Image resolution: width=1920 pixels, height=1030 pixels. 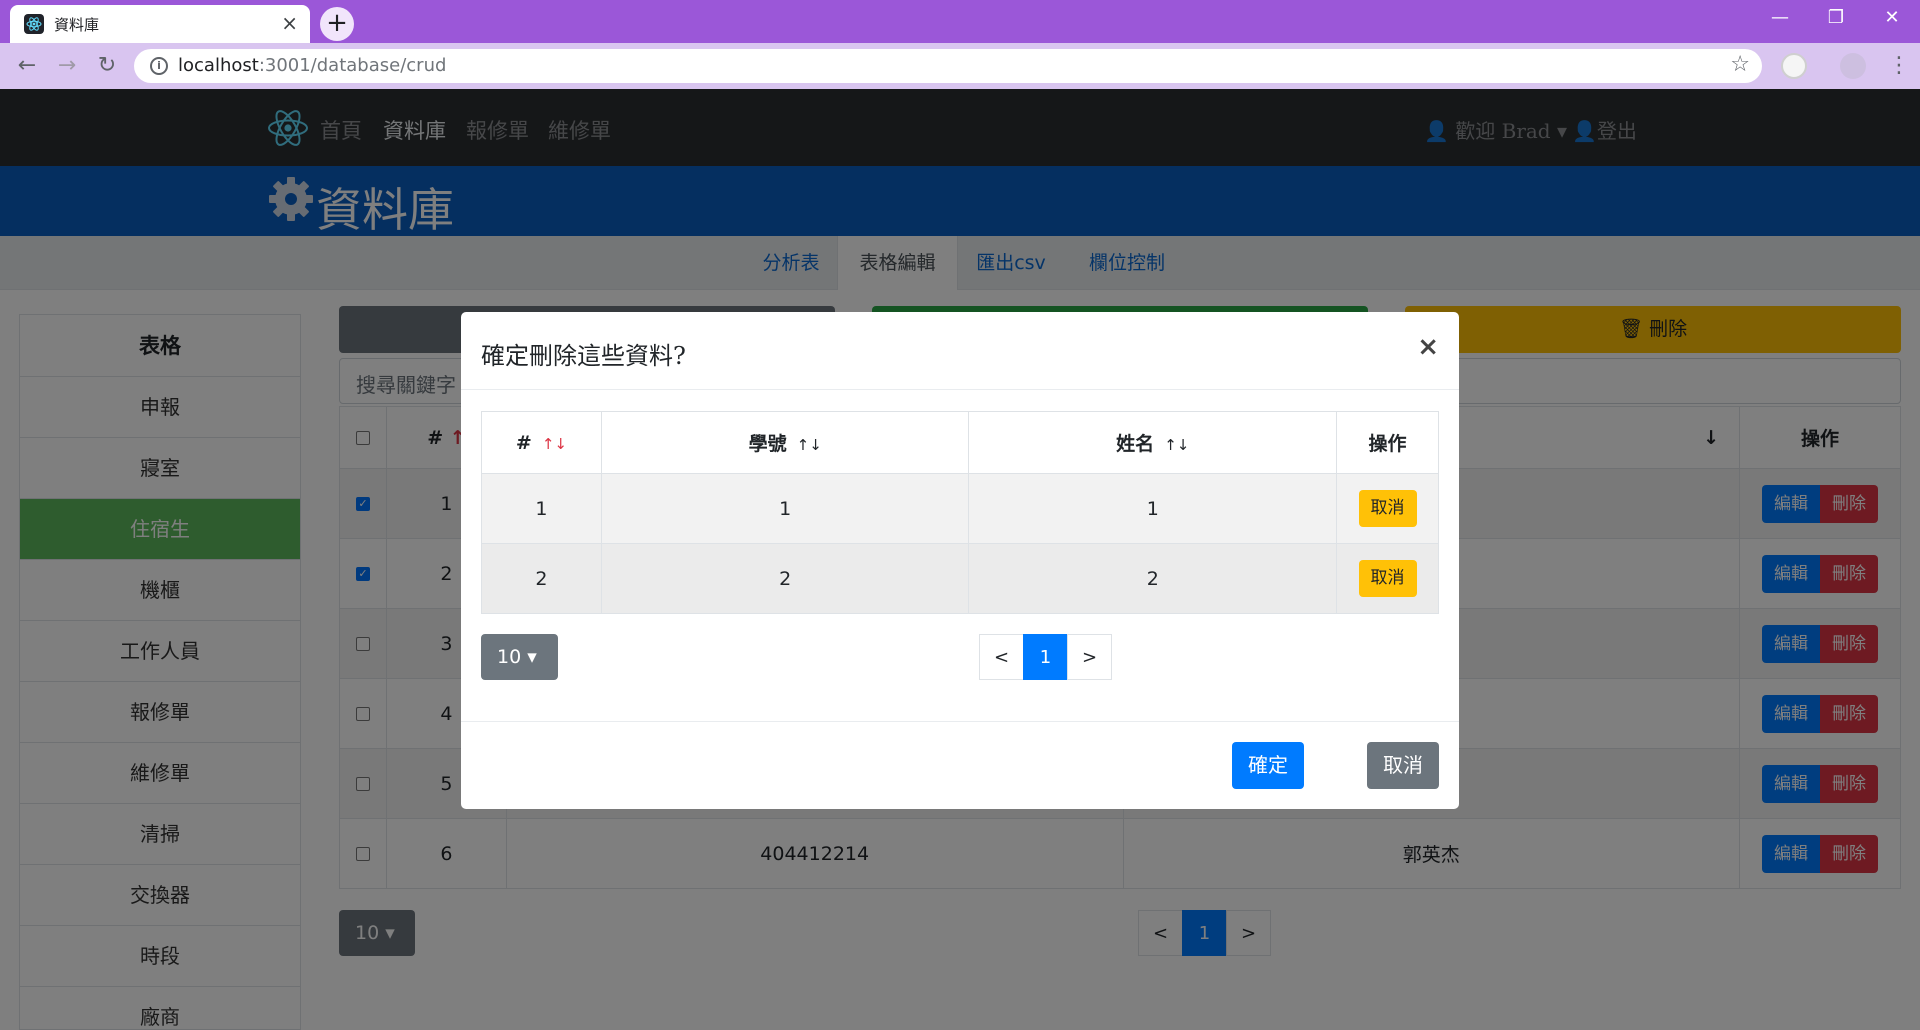 What do you see at coordinates (1794, 66) in the screenshot?
I see `extension-icon` at bounding box center [1794, 66].